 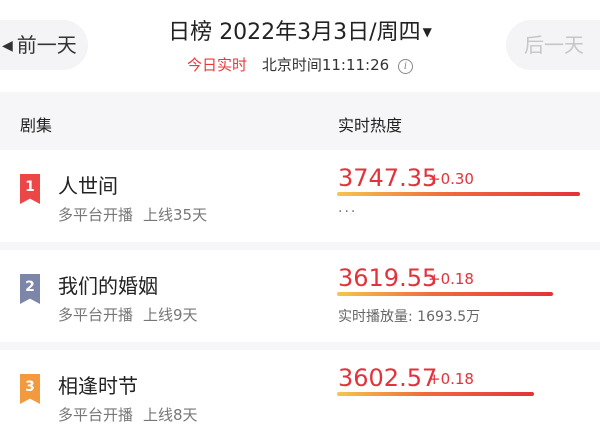 I want to click on show-meta: 多平台开播 上线8天, so click(x=128, y=414).